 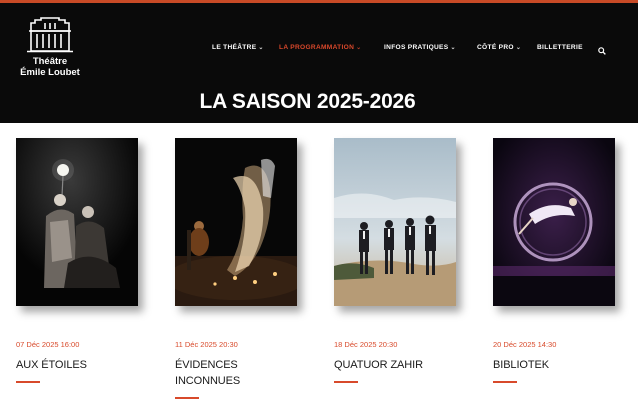 I want to click on show-date: 11 Déc 2025 20:30, so click(x=206, y=344).